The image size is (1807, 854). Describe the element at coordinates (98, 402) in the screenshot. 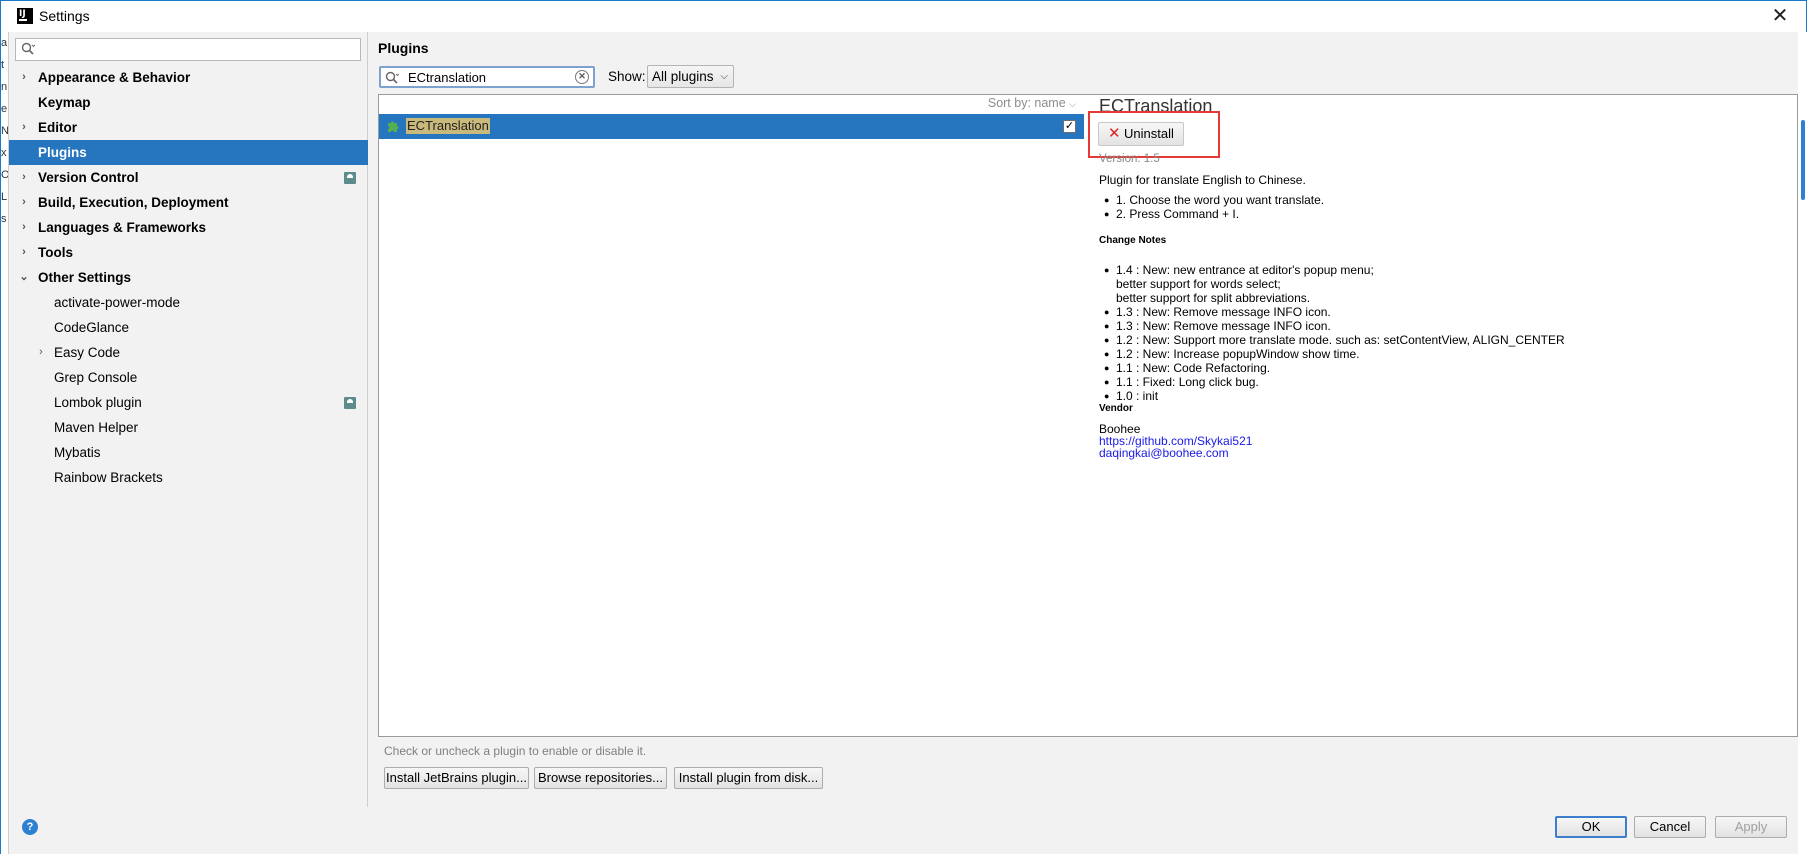

I see `sidebar-item-label: Lombok plugin` at that location.